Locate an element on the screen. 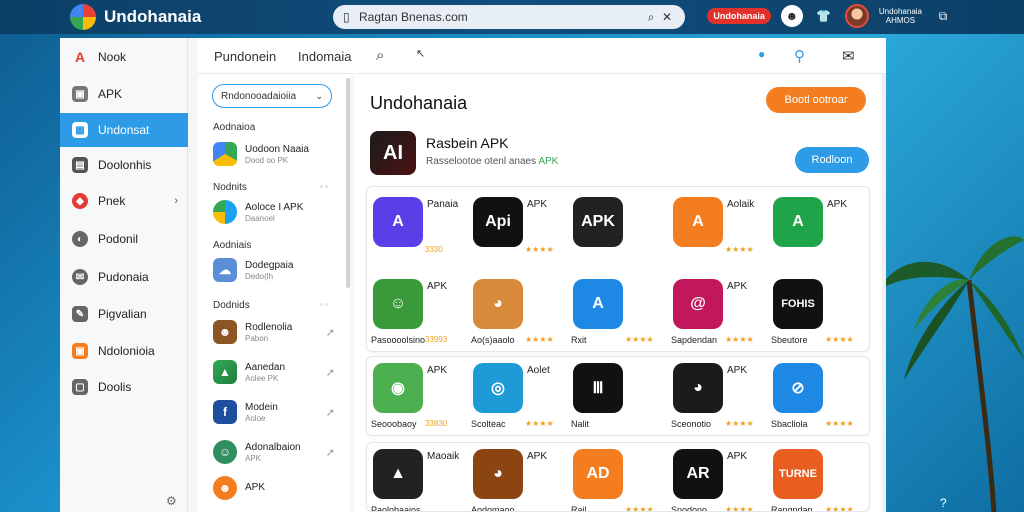 The height and width of the screenshot is (512, 1024). list-item: ☺ Adonalbaion APK ➚ is located at coordinates (274, 452).